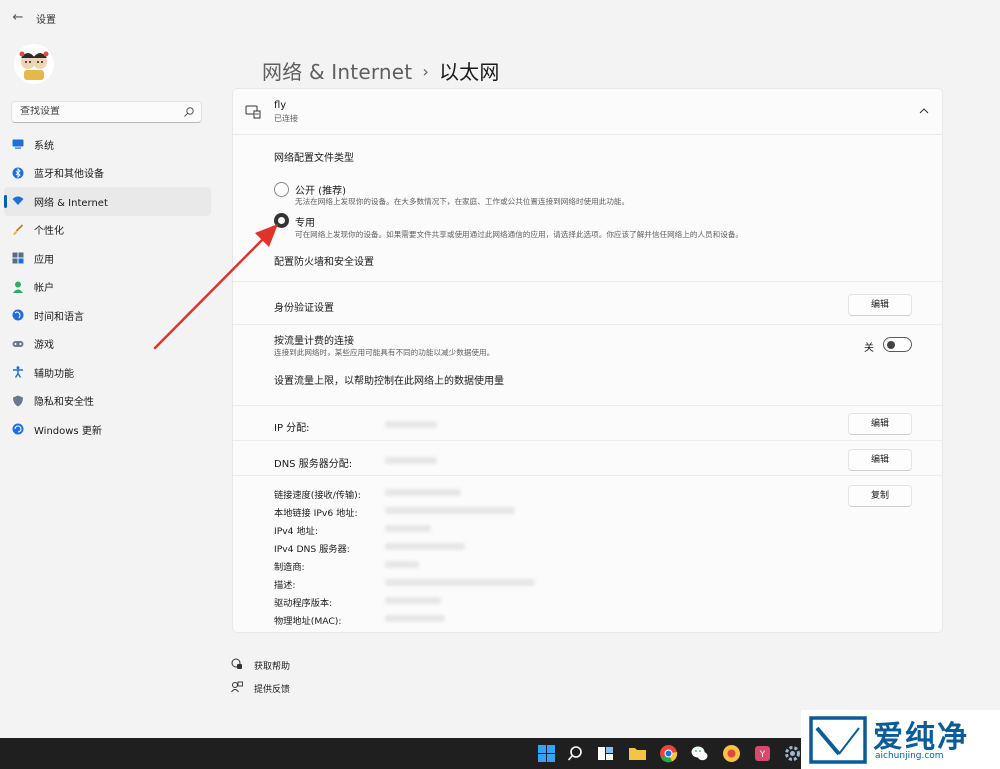 The image size is (1000, 769). I want to click on metered-connection-description: 连接到此网络时，某些应用可能具有不同的功能以减少数据使用。, so click(384, 352).